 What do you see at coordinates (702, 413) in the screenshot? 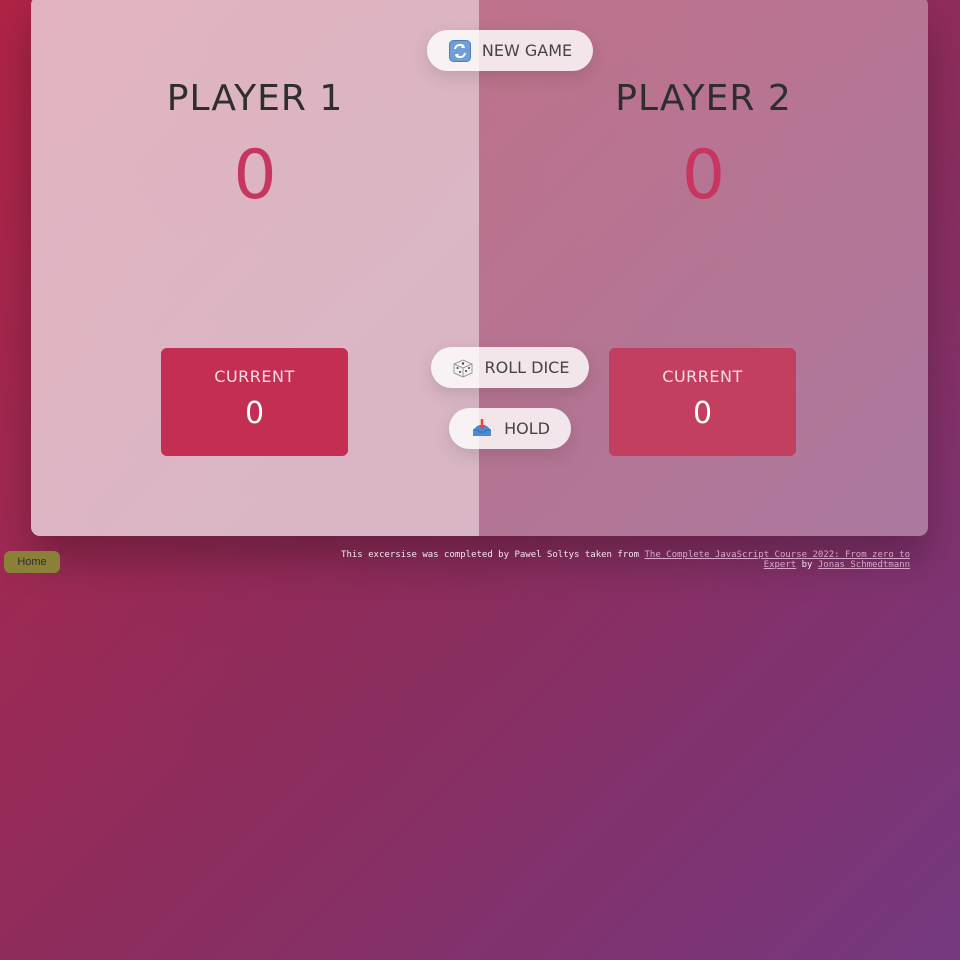
I see `player-2-current-score: 0` at bounding box center [702, 413].